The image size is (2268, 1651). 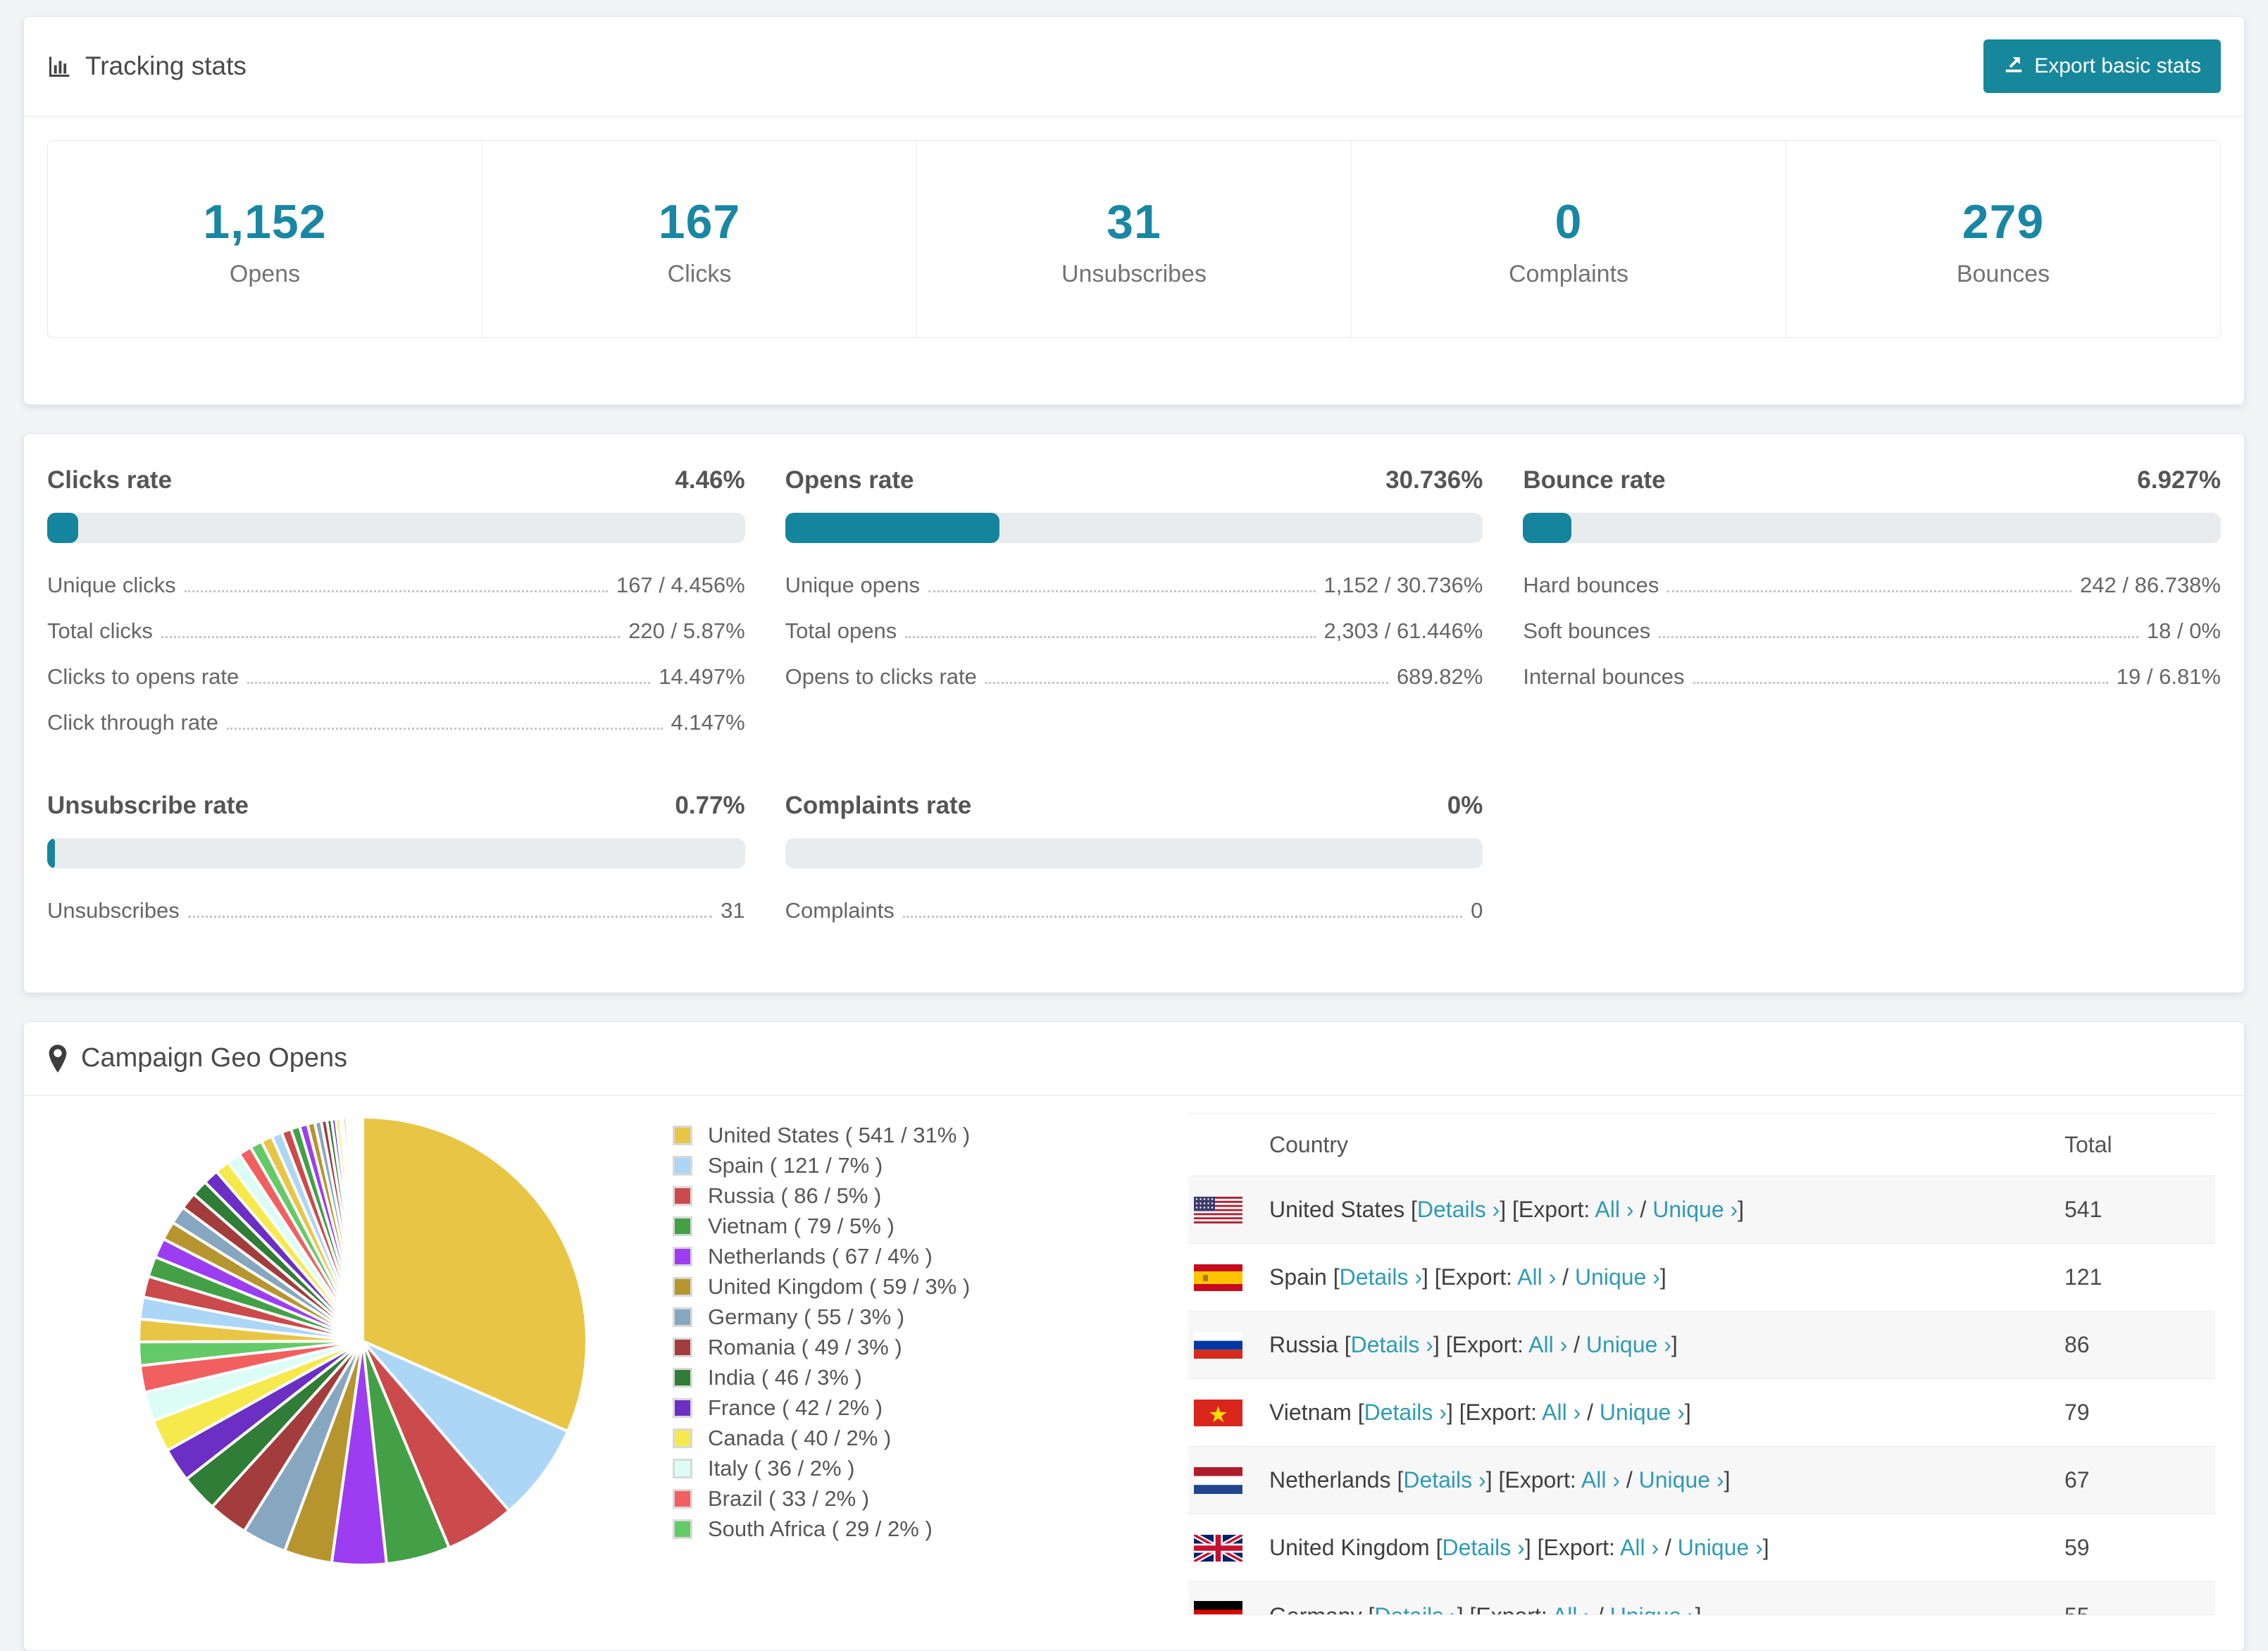 I want to click on rate-row-label: Unique opens, so click(x=852, y=585).